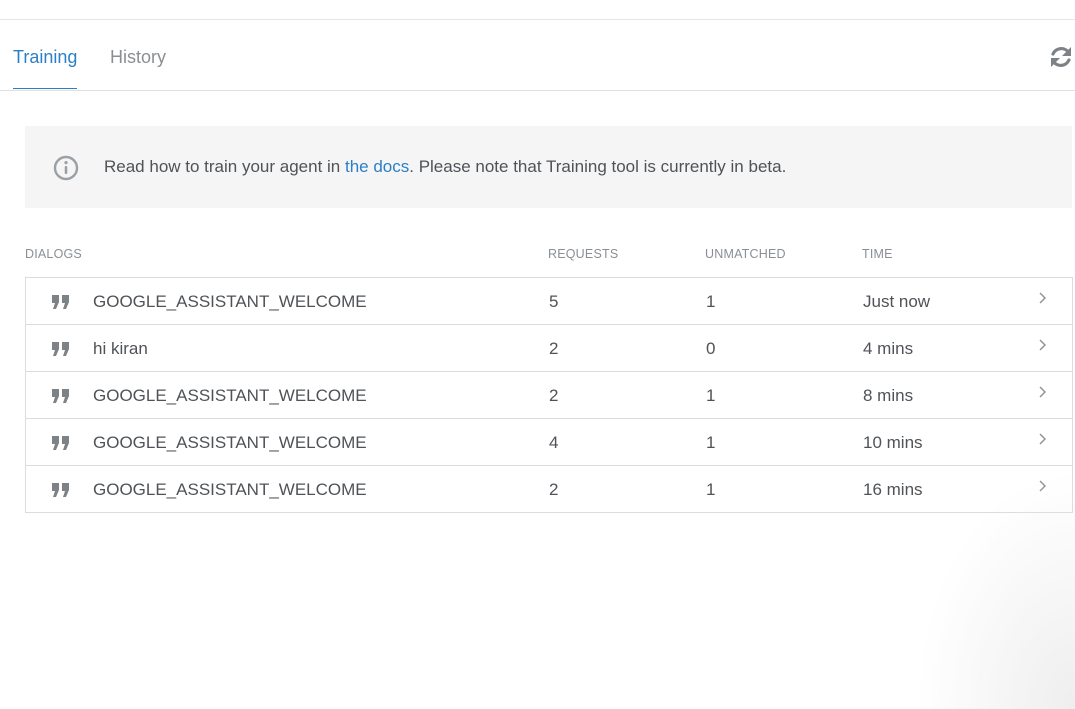 The image size is (1075, 709). What do you see at coordinates (583, 254) in the screenshot?
I see `column-header-requests: REQUESTS` at bounding box center [583, 254].